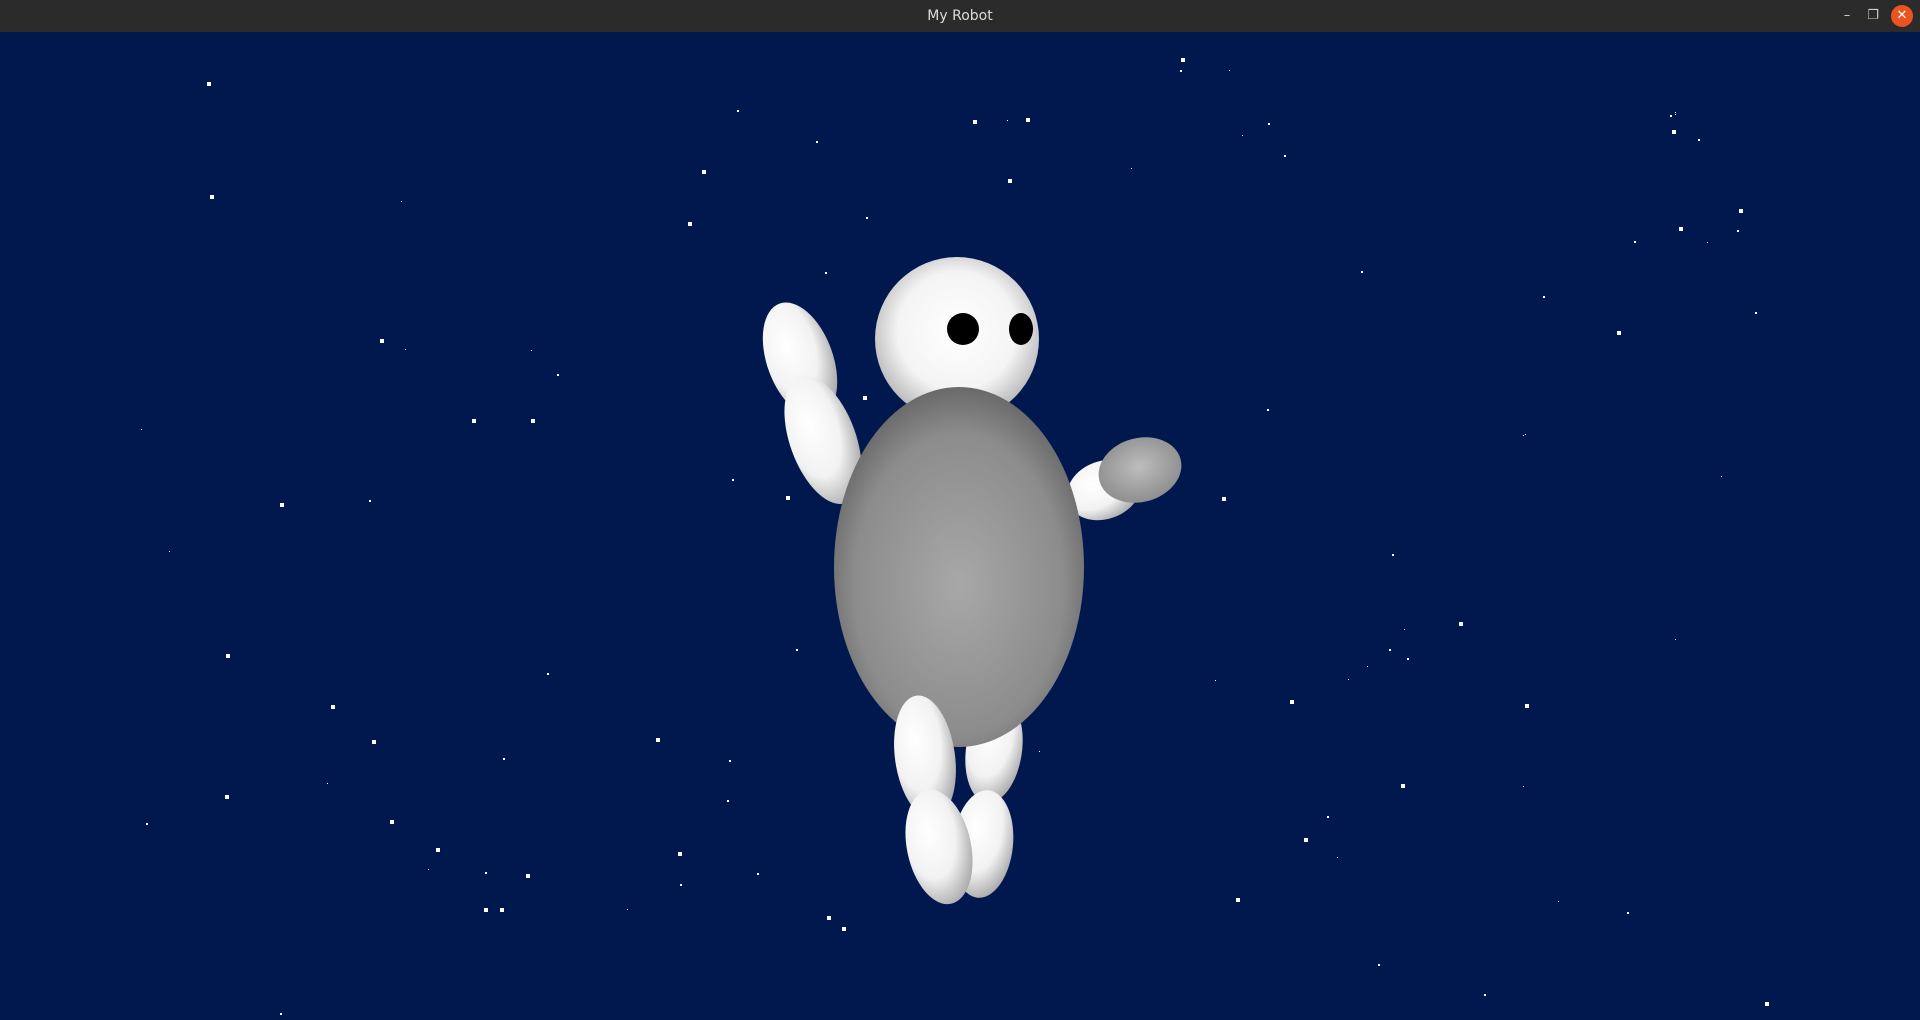 Image resolution: width=1920 pixels, height=1020 pixels. What do you see at coordinates (963, 329) in the screenshot?
I see `left-eye` at bounding box center [963, 329].